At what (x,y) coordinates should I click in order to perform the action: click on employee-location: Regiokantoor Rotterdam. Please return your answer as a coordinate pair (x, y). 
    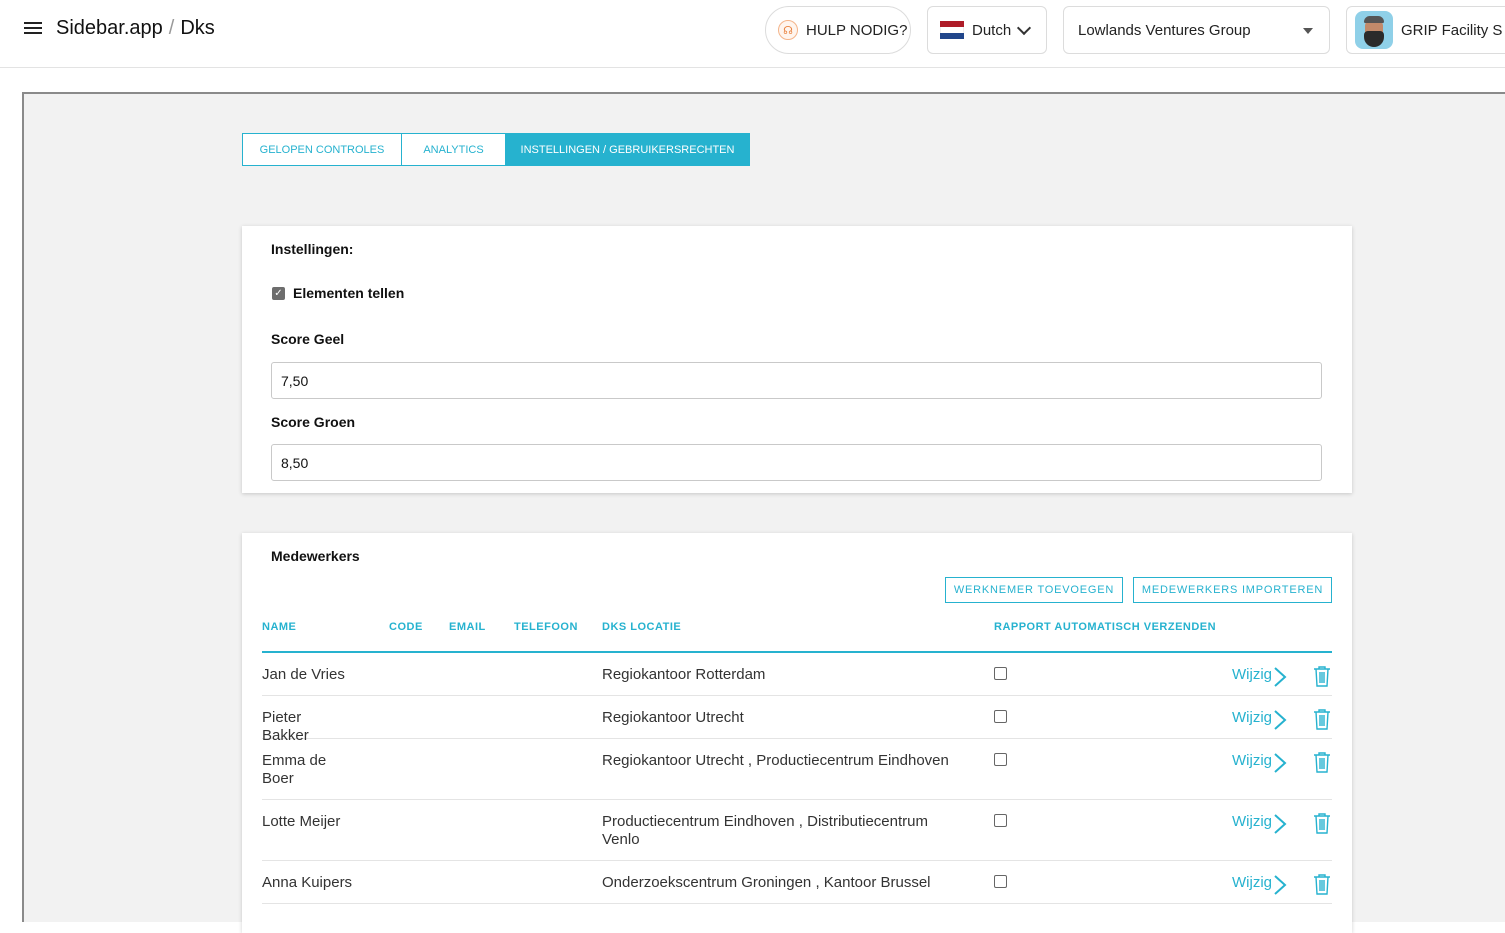
    Looking at the image, I should click on (684, 674).